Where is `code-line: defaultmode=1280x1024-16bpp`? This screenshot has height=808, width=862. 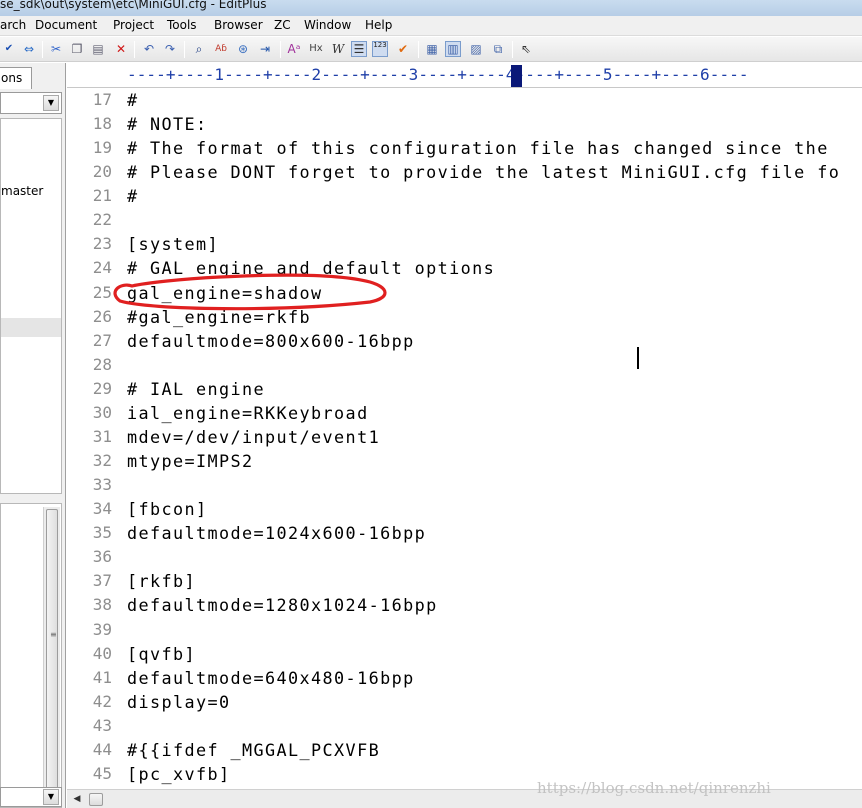 code-line: defaultmode=1280x1024-16bpp is located at coordinates (282, 605).